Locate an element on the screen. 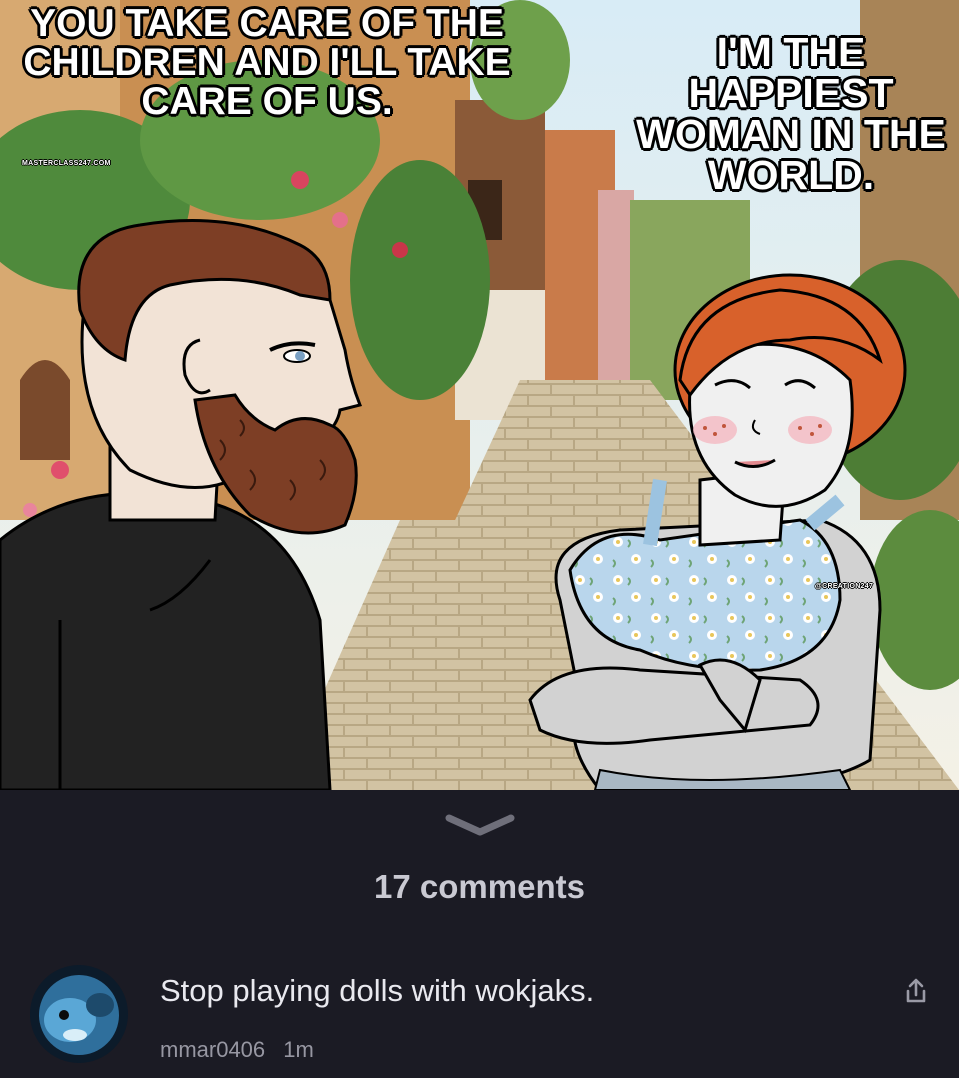  avatar is located at coordinates (79, 1014).